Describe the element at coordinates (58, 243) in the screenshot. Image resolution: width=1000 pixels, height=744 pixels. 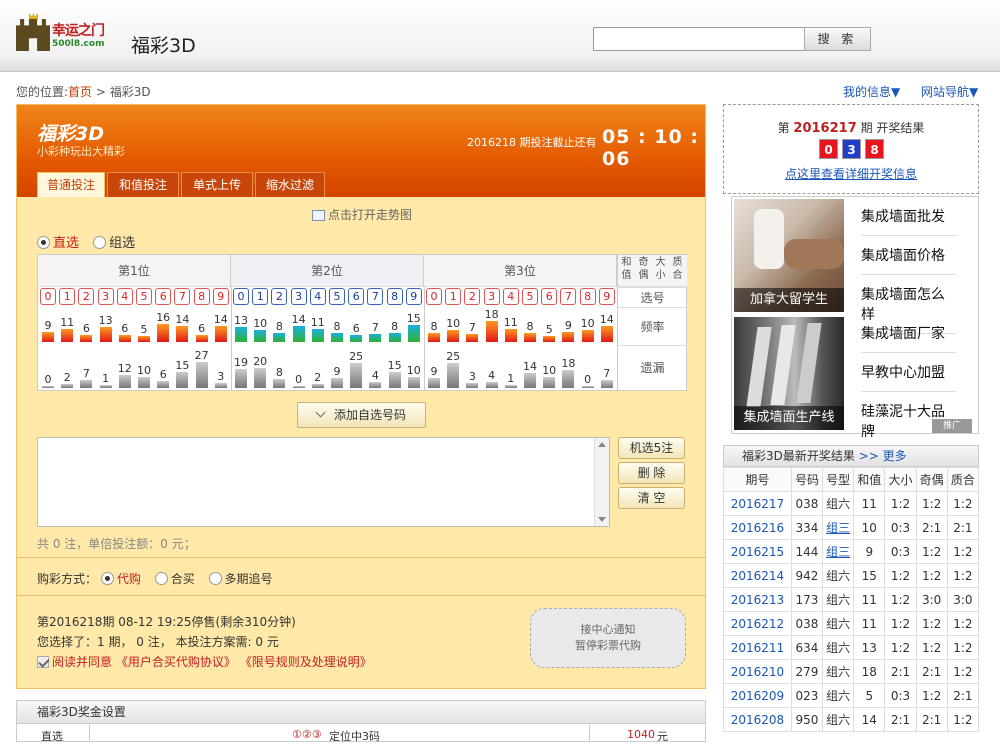
I see `mode-direct-option: 直选` at that location.